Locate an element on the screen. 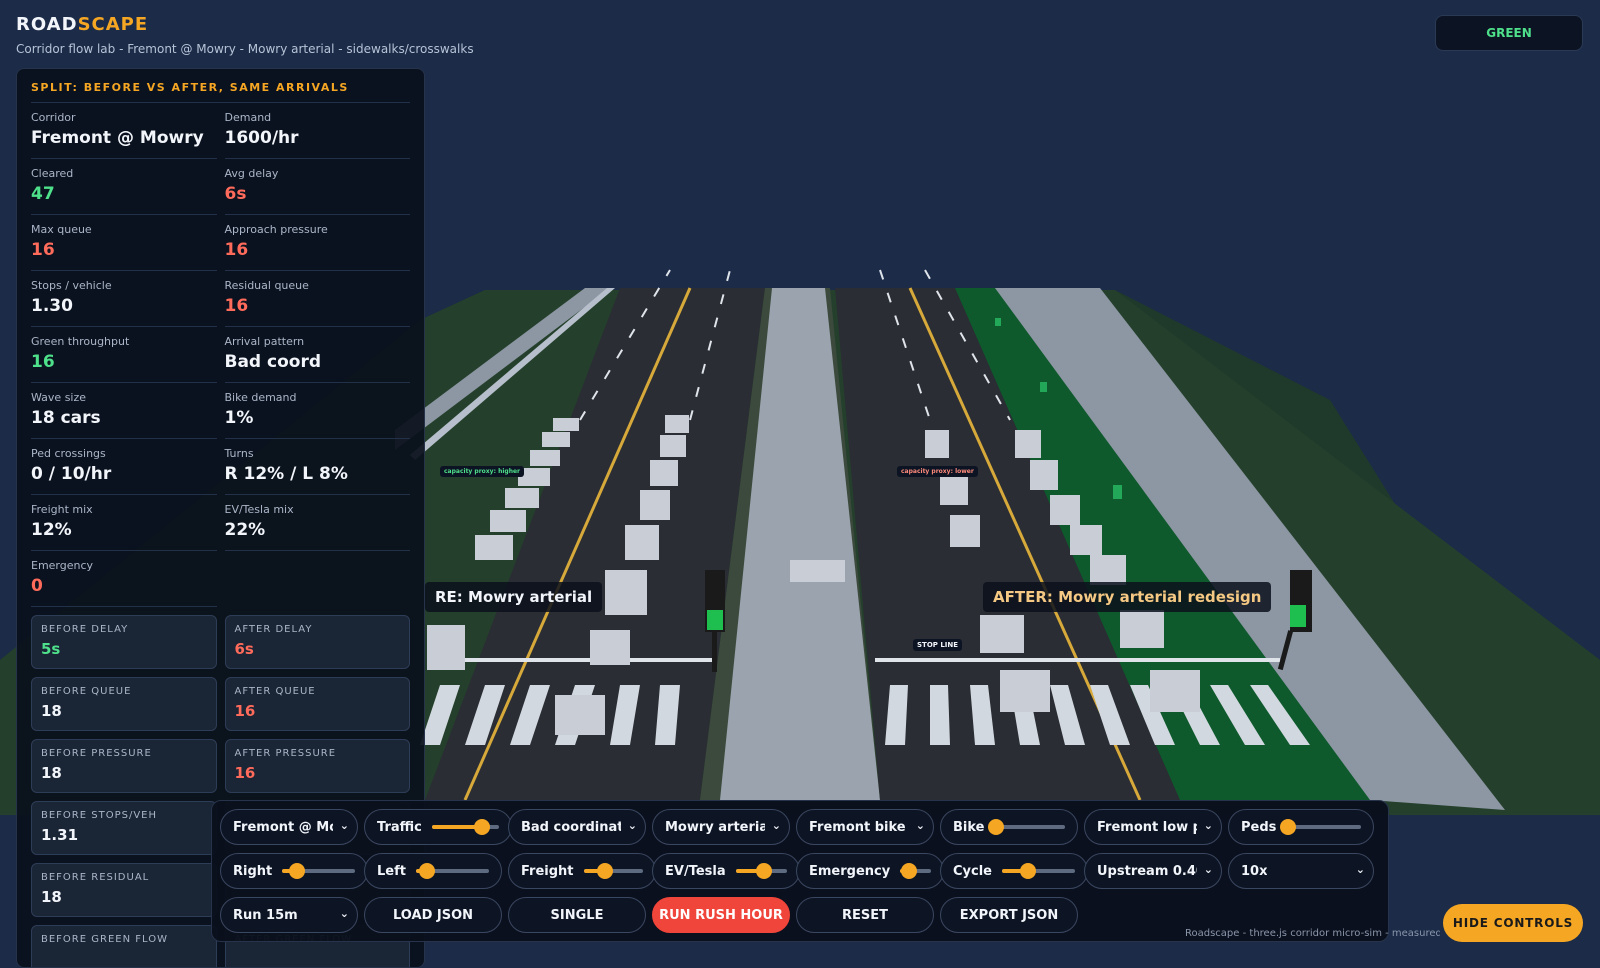 This screenshot has width=1600, height=968. cycle-slider is located at coordinates (1038, 871).